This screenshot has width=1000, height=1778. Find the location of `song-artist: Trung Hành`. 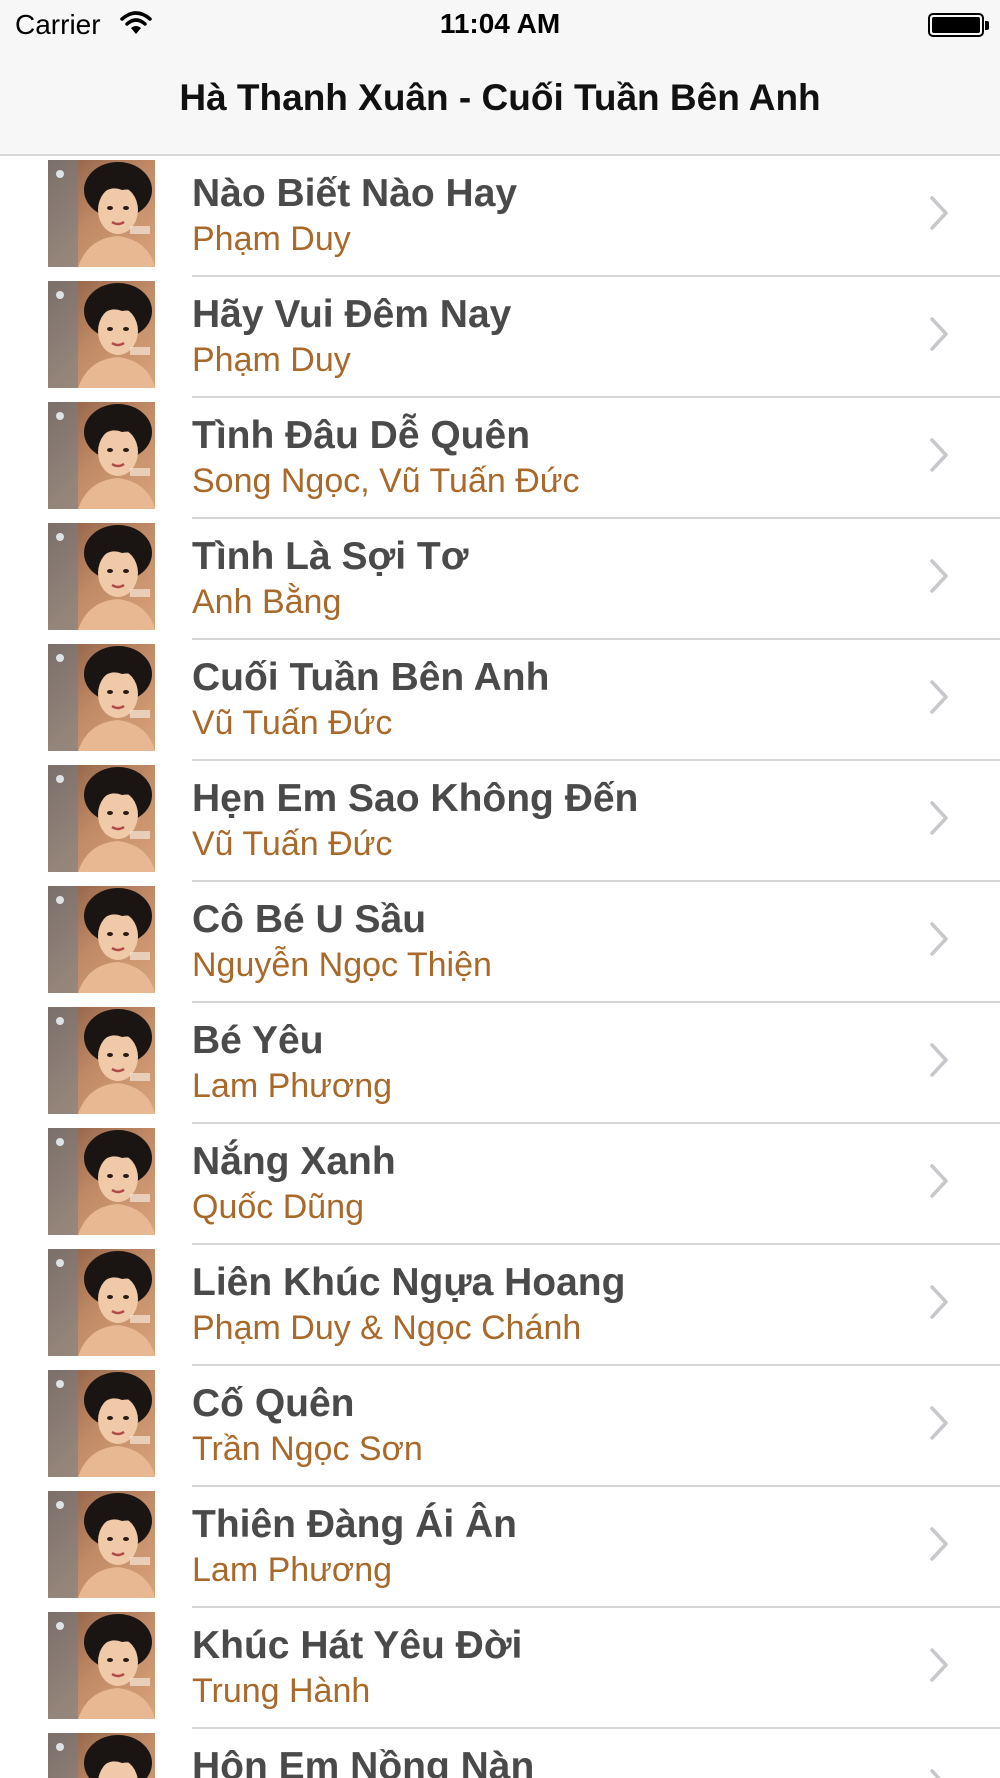

song-artist: Trung Hành is located at coordinates (281, 1691).